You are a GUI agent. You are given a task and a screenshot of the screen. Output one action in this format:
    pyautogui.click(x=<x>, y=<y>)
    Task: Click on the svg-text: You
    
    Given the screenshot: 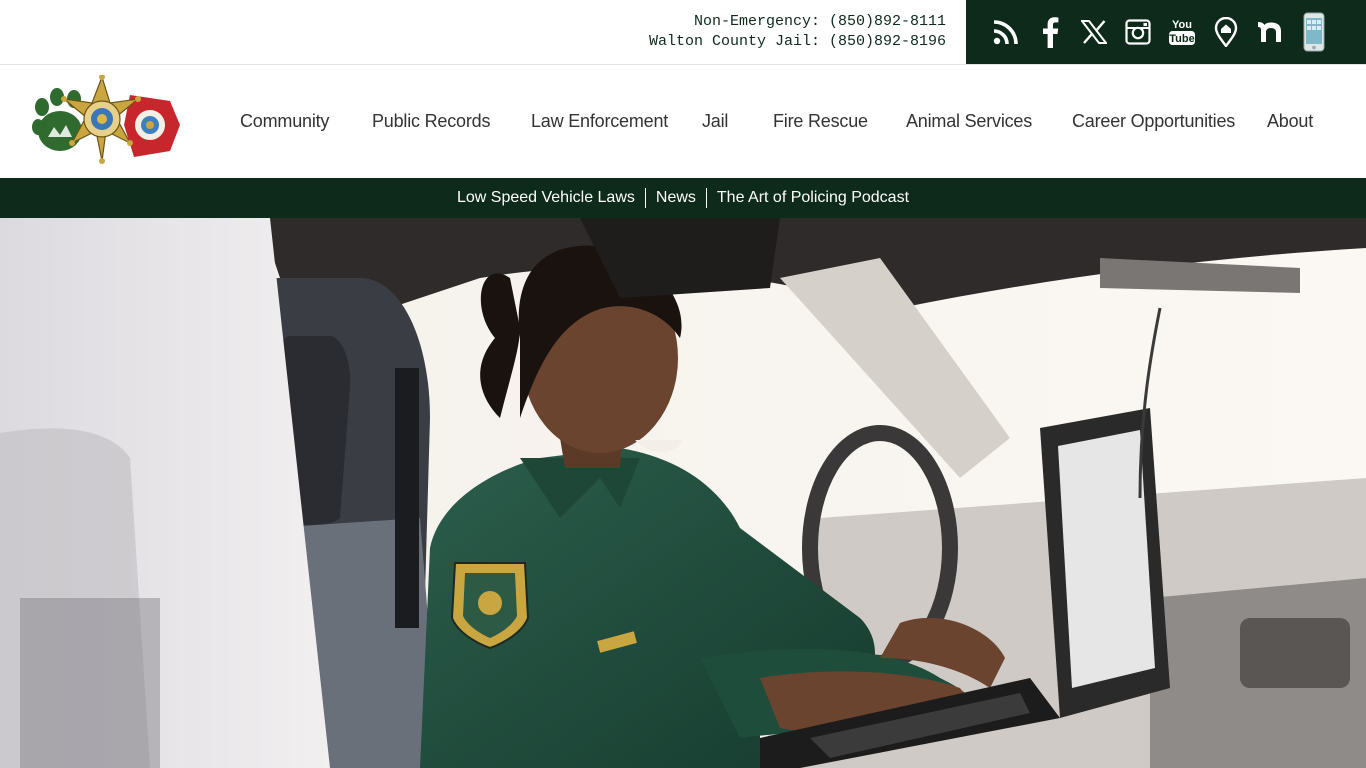 What is the action you would take?
    pyautogui.click(x=1182, y=25)
    